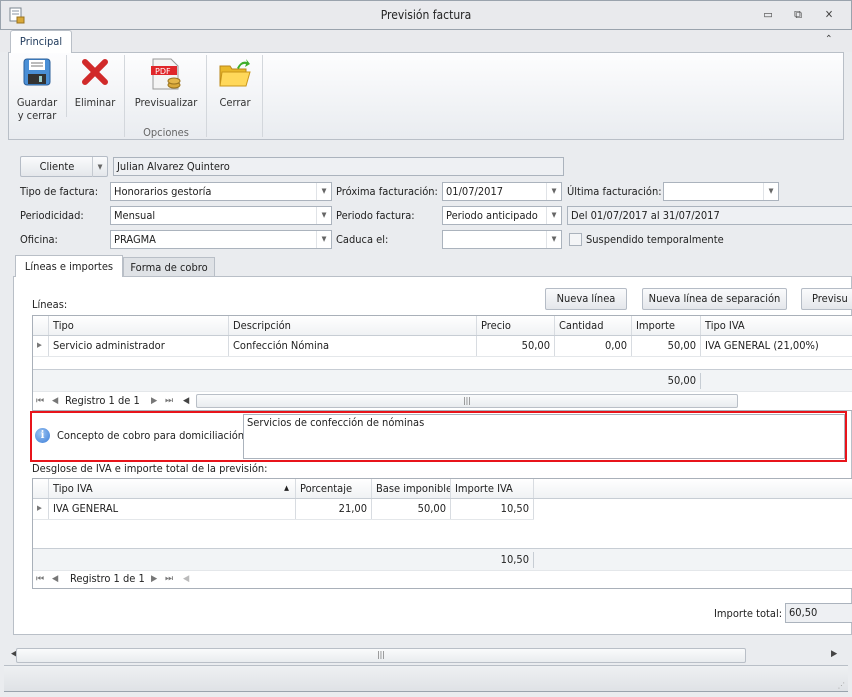 The width and height of the screenshot is (852, 697). I want to click on grid-navigator: ⏮ ◀ Registro 1 de 1 ▶ ⏭ ◀ |||, so click(442, 400).